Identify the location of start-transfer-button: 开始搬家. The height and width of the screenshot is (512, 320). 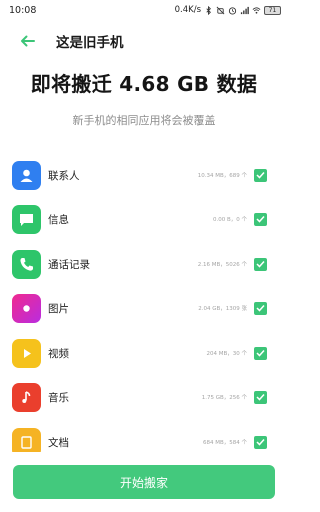
(144, 482).